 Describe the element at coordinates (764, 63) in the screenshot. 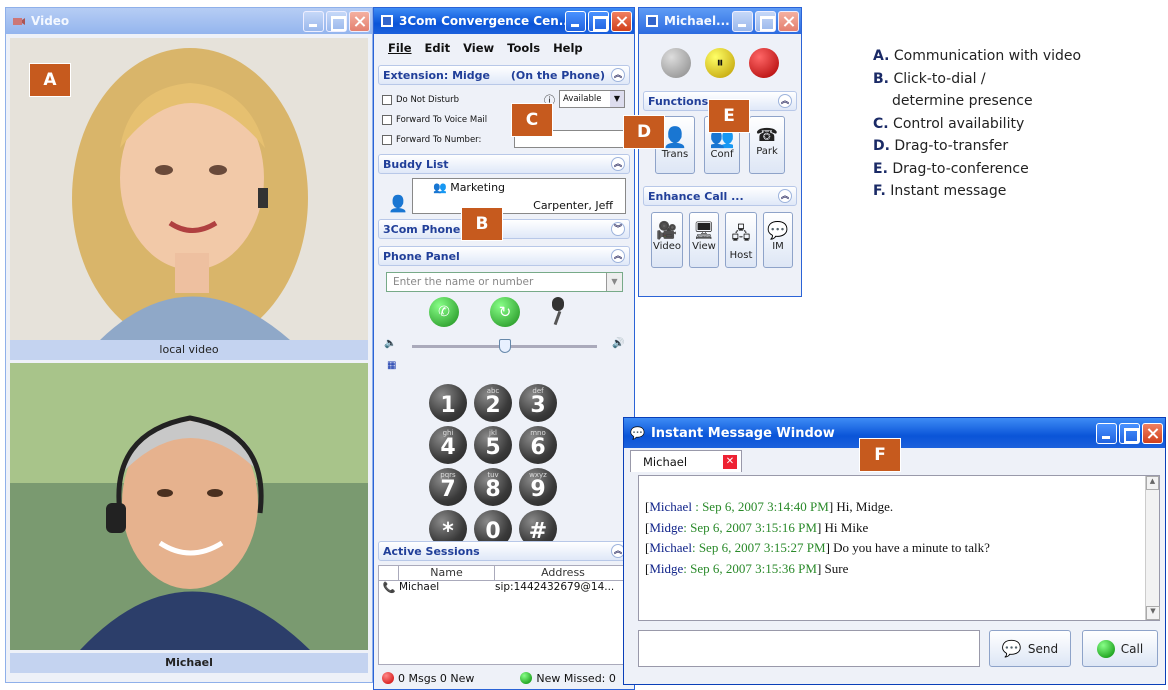

I see `hangup-button` at that location.